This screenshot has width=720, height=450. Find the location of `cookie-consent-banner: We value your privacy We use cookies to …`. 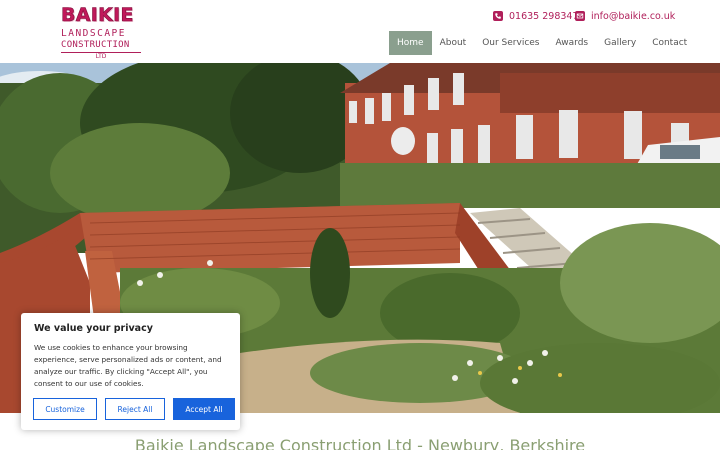

cookie-consent-banner: We value your privacy We use cookies to … is located at coordinates (130, 371).